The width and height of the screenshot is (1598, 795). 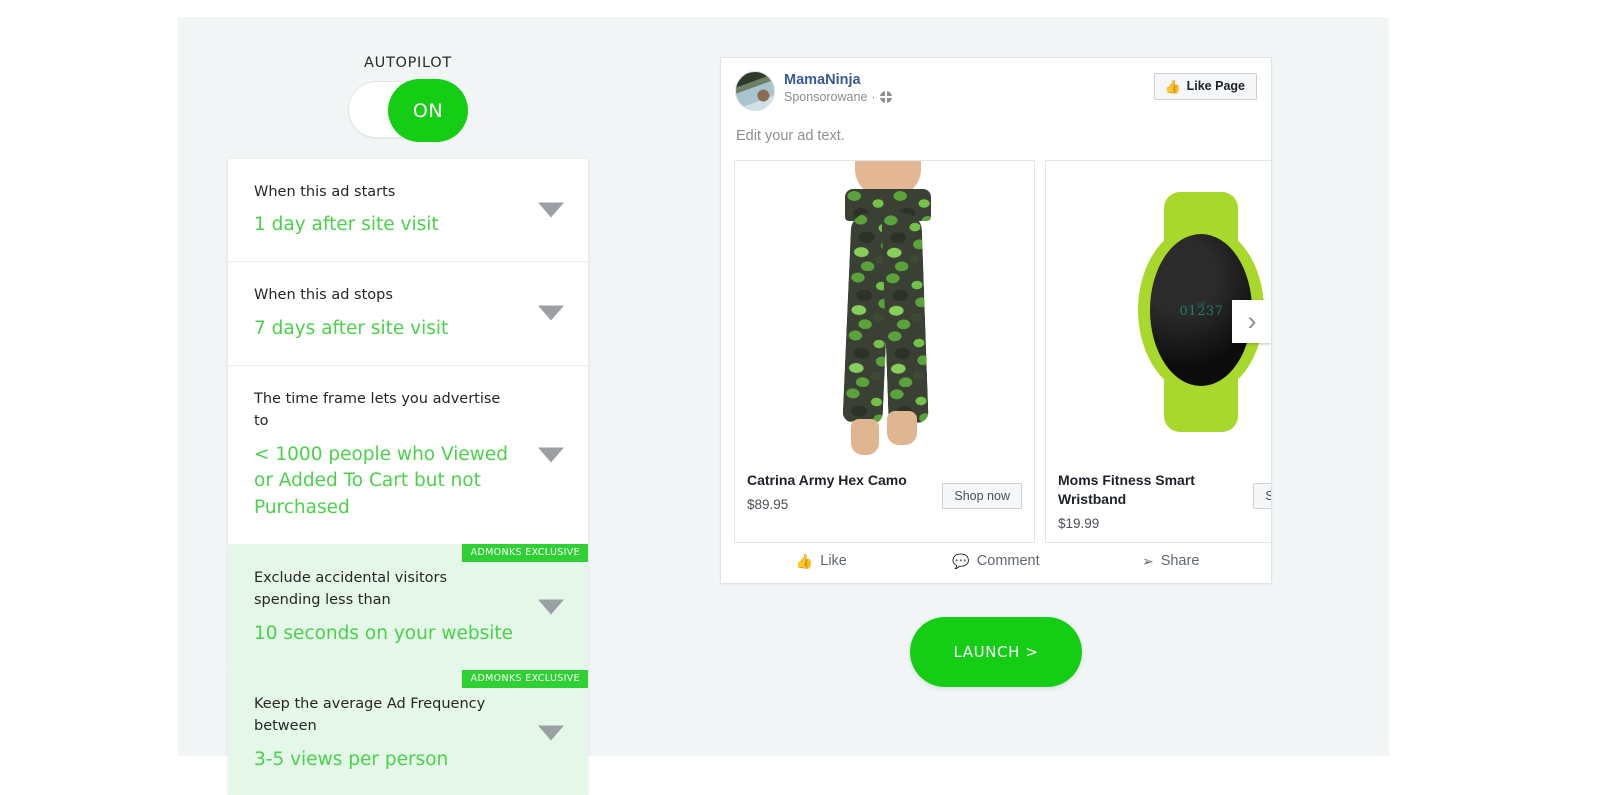 I want to click on thumbs-up-outline-icon: 👍, so click(x=804, y=560).